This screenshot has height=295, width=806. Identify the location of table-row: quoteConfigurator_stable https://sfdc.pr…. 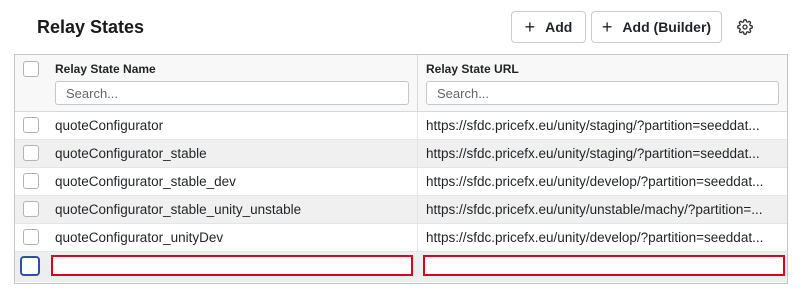
(401, 154).